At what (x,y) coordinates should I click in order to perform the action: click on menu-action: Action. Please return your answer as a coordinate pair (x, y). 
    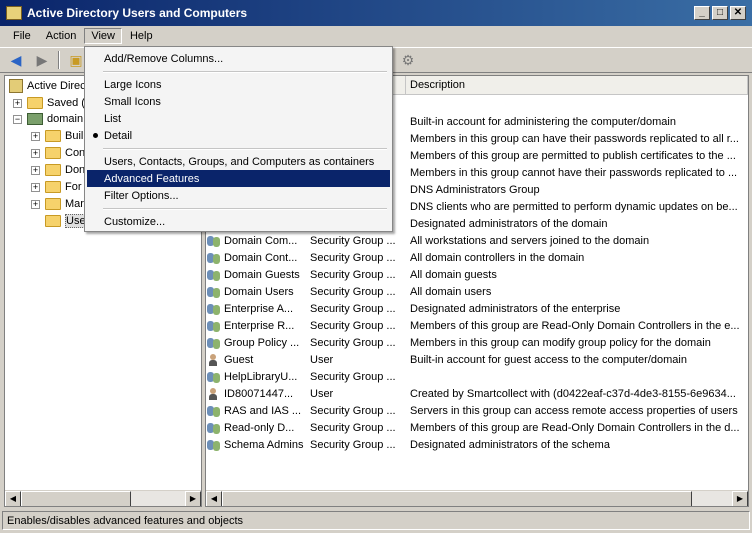
    Looking at the image, I should click on (61, 36).